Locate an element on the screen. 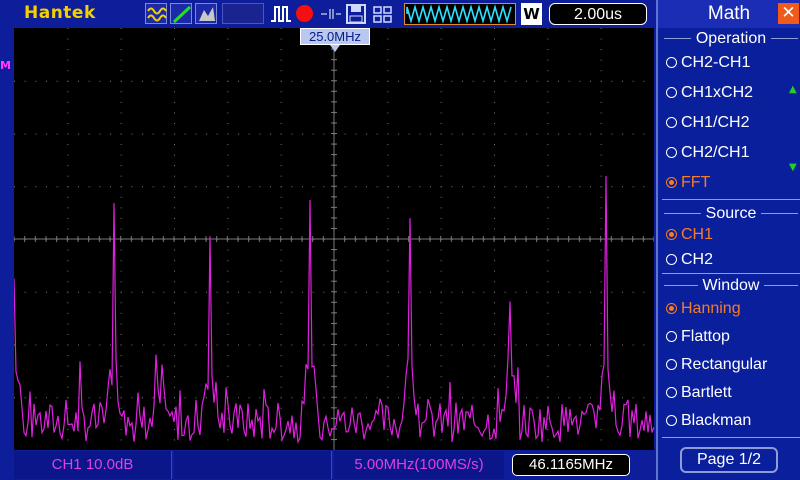 The image size is (800, 480). window-mode-indicator: W is located at coordinates (531, 14).